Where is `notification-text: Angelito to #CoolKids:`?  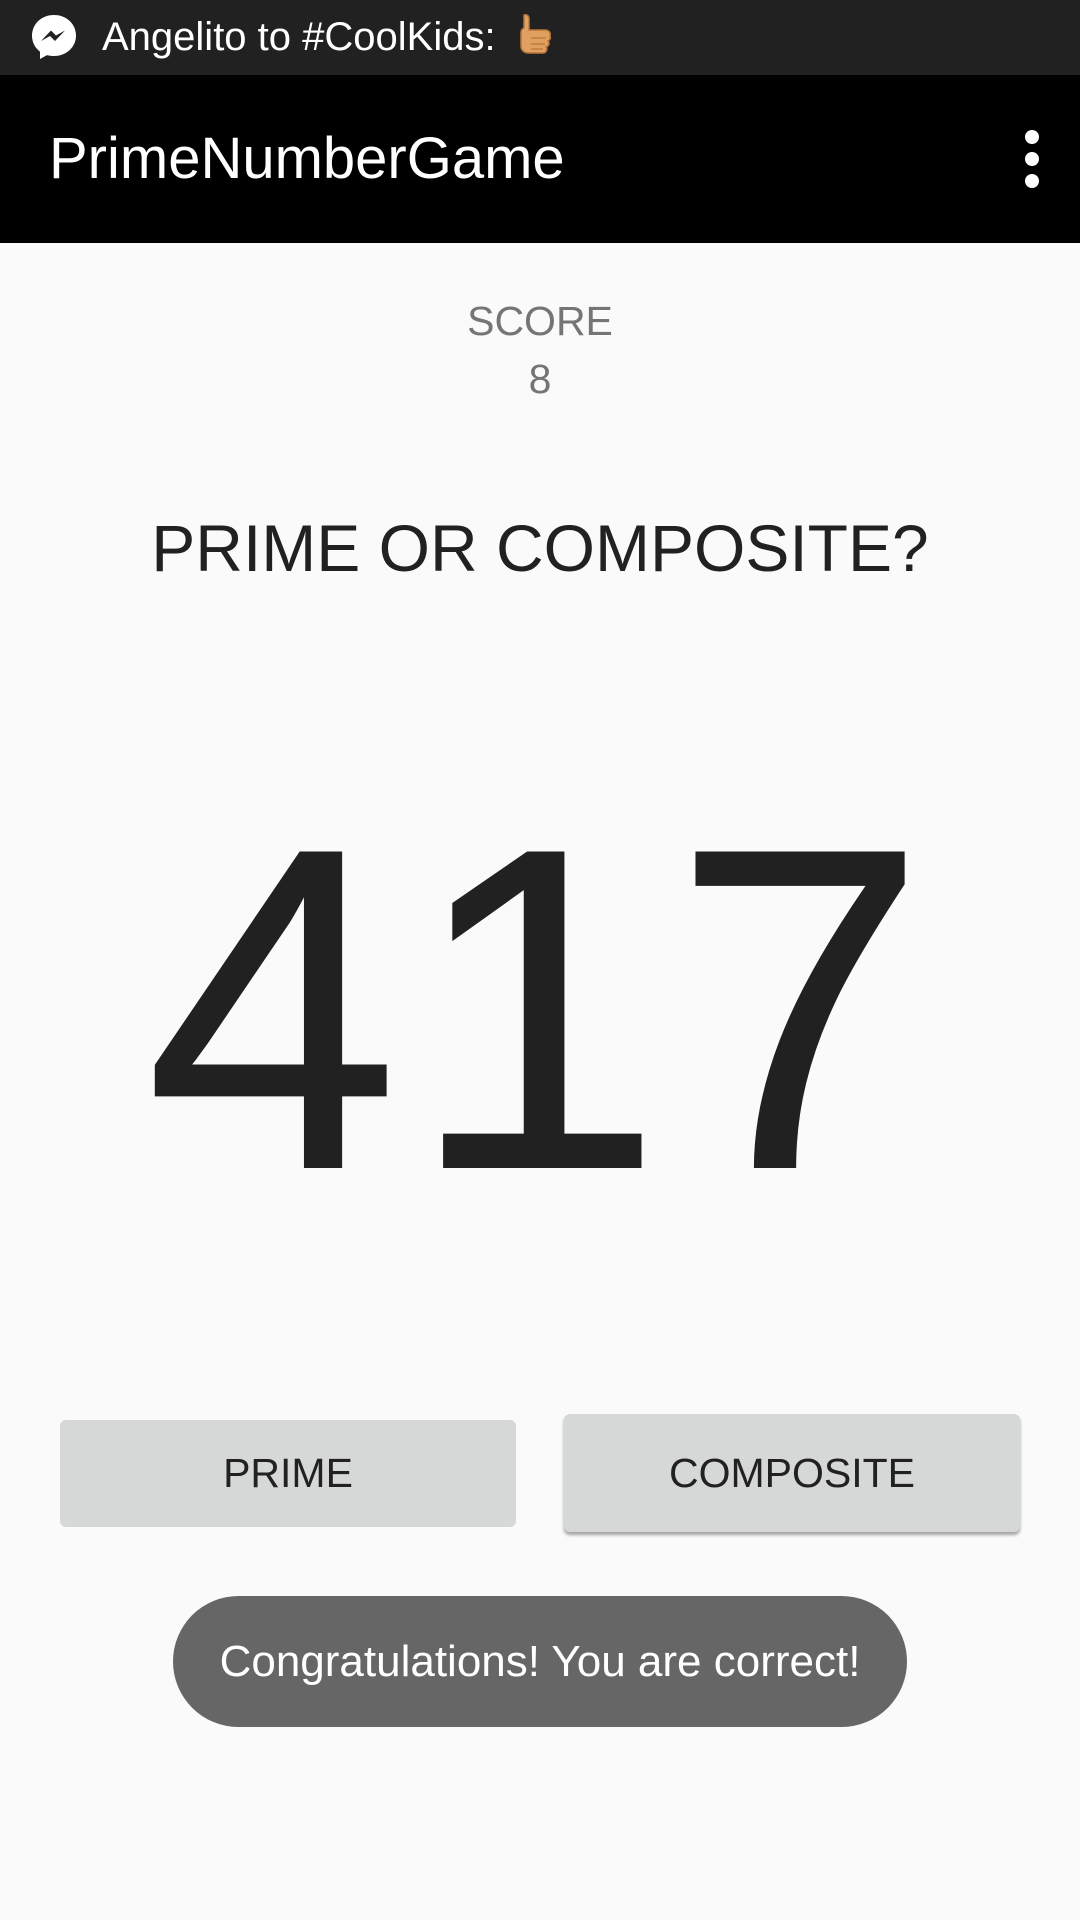 notification-text: Angelito to #CoolKids: is located at coordinates (327, 37).